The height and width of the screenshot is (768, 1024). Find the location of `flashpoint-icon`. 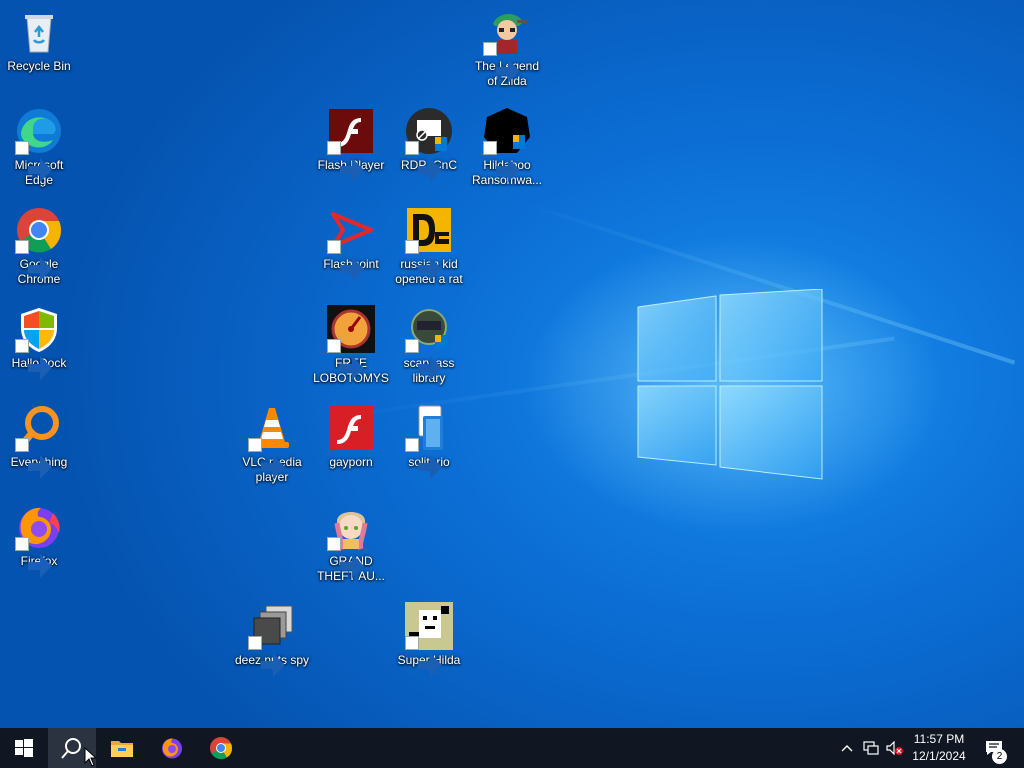

flashpoint-icon is located at coordinates (351, 243).